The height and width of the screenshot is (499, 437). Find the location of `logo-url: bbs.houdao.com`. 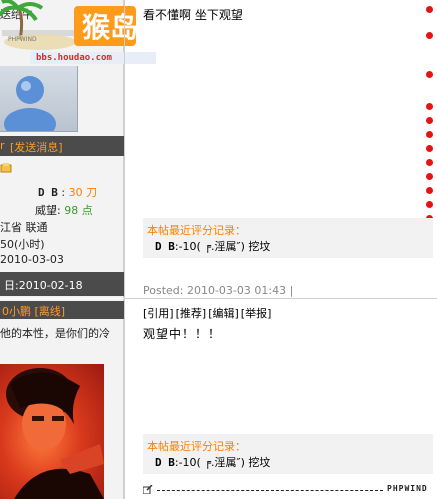

logo-url: bbs.houdao.com is located at coordinates (74, 58).